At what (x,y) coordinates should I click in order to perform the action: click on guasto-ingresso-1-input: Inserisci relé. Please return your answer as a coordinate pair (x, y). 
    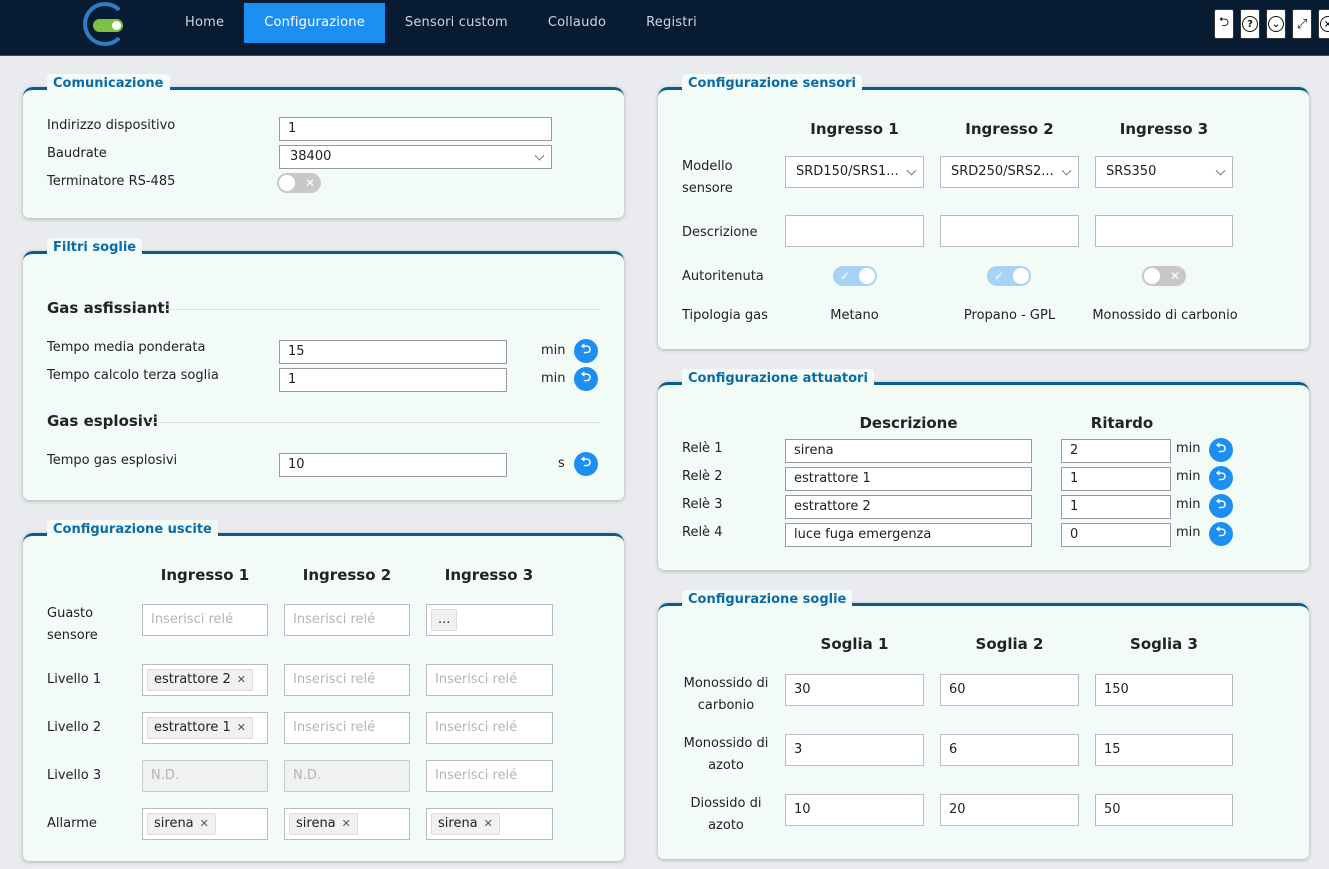
    Looking at the image, I should click on (205, 620).